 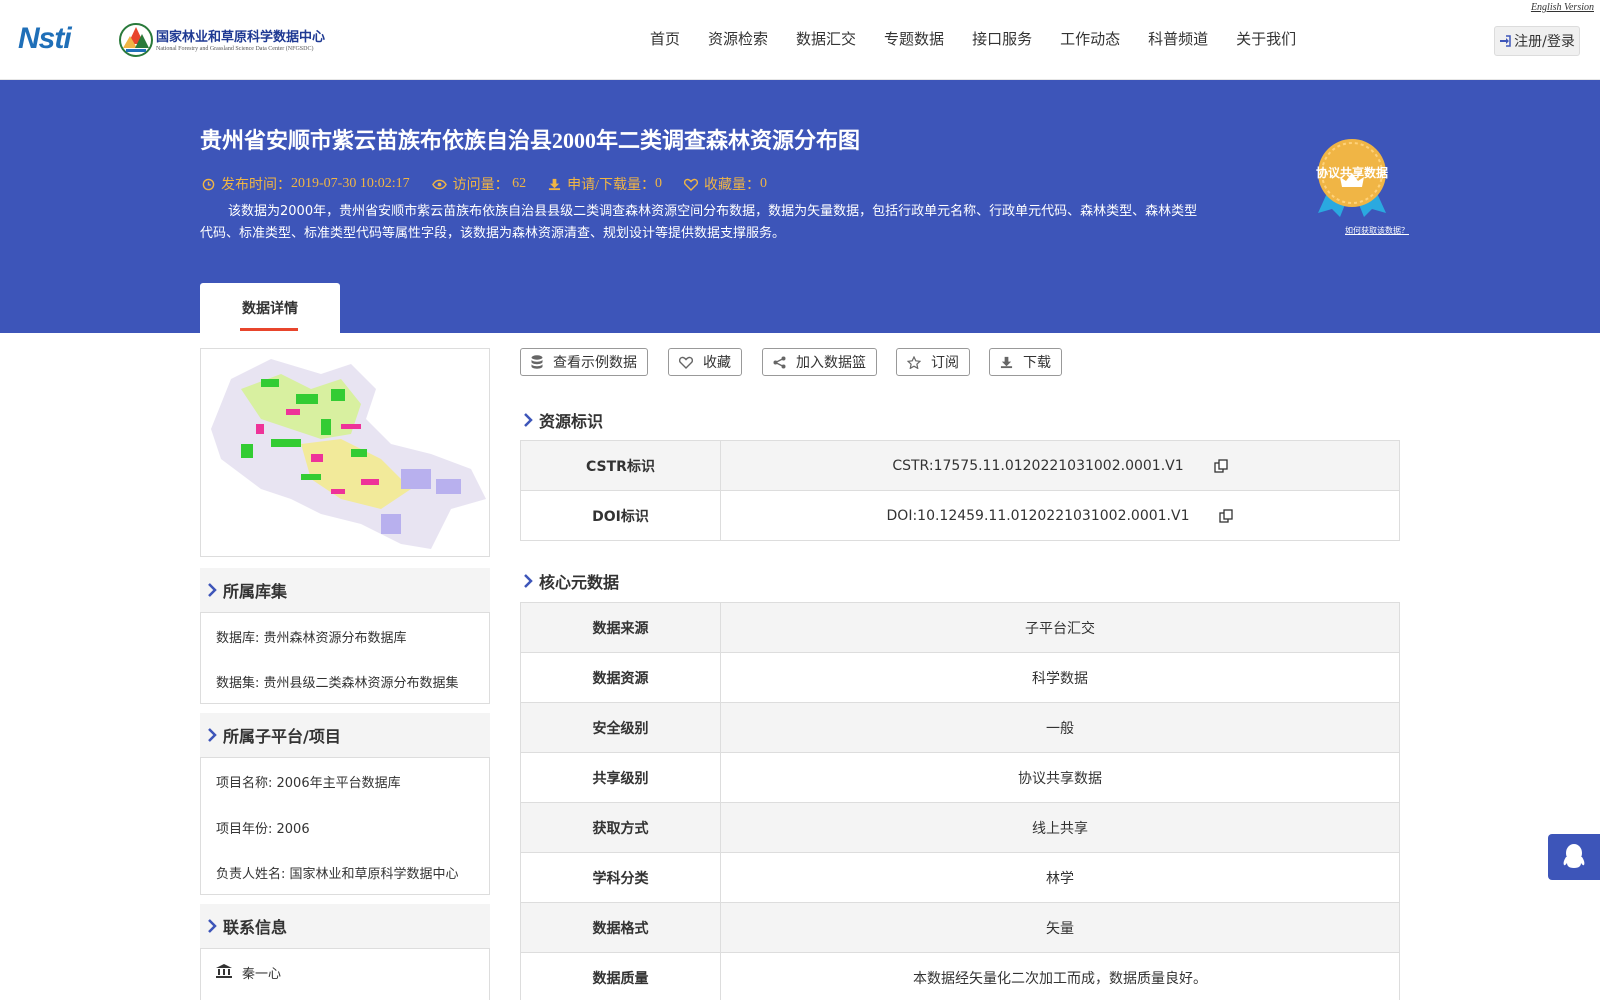 What do you see at coordinates (1090, 38) in the screenshot?
I see `nav-news: 工作动态` at bounding box center [1090, 38].